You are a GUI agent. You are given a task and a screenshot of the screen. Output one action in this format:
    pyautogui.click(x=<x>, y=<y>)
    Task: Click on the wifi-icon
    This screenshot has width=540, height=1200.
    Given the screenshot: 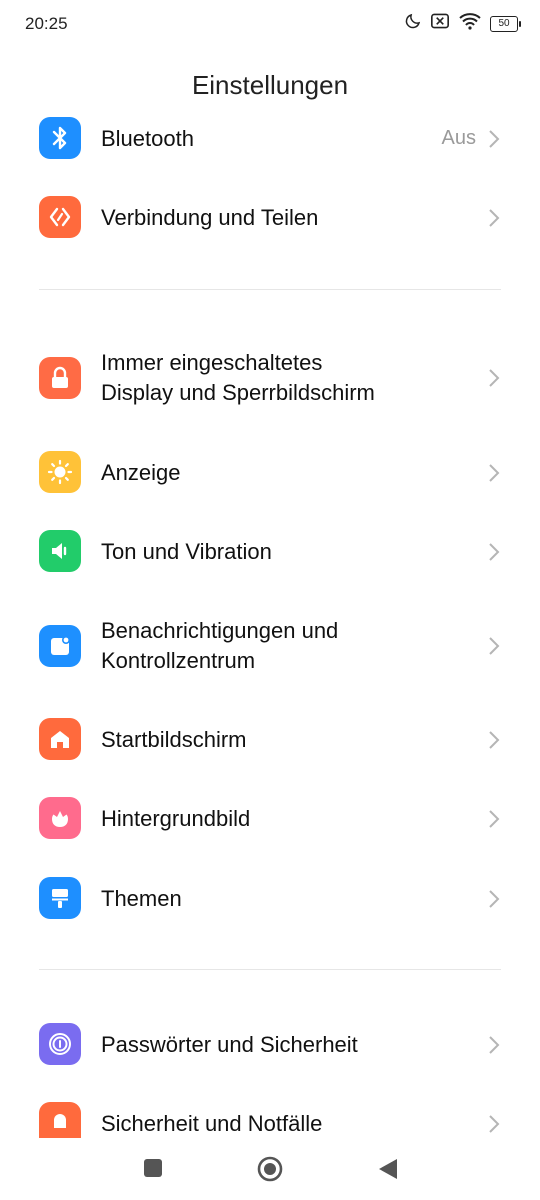 What is the action you would take?
    pyautogui.click(x=470, y=23)
    